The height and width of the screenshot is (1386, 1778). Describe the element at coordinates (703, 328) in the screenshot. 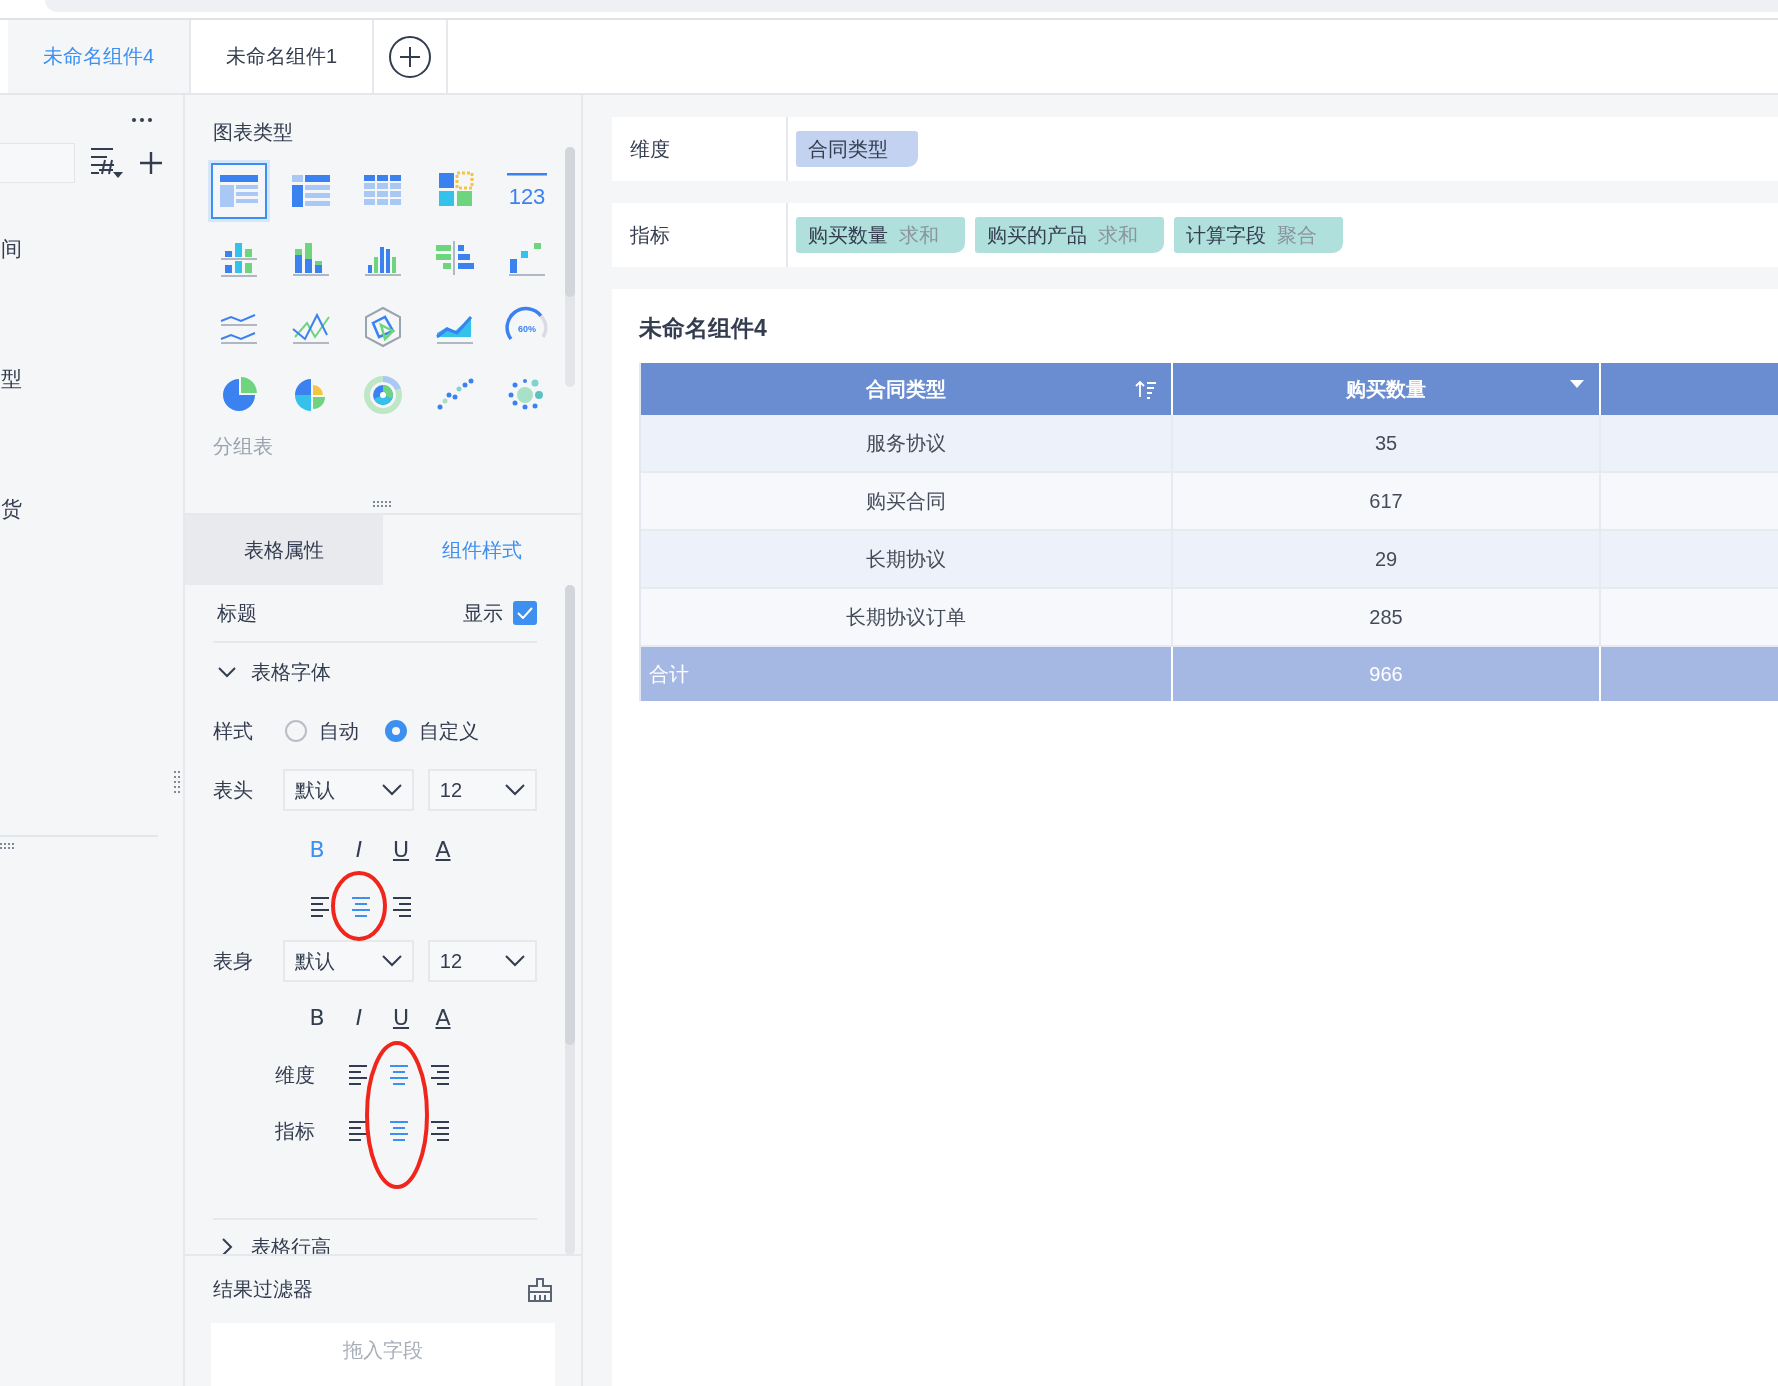

I see `widget-title: 未命名组件4` at that location.